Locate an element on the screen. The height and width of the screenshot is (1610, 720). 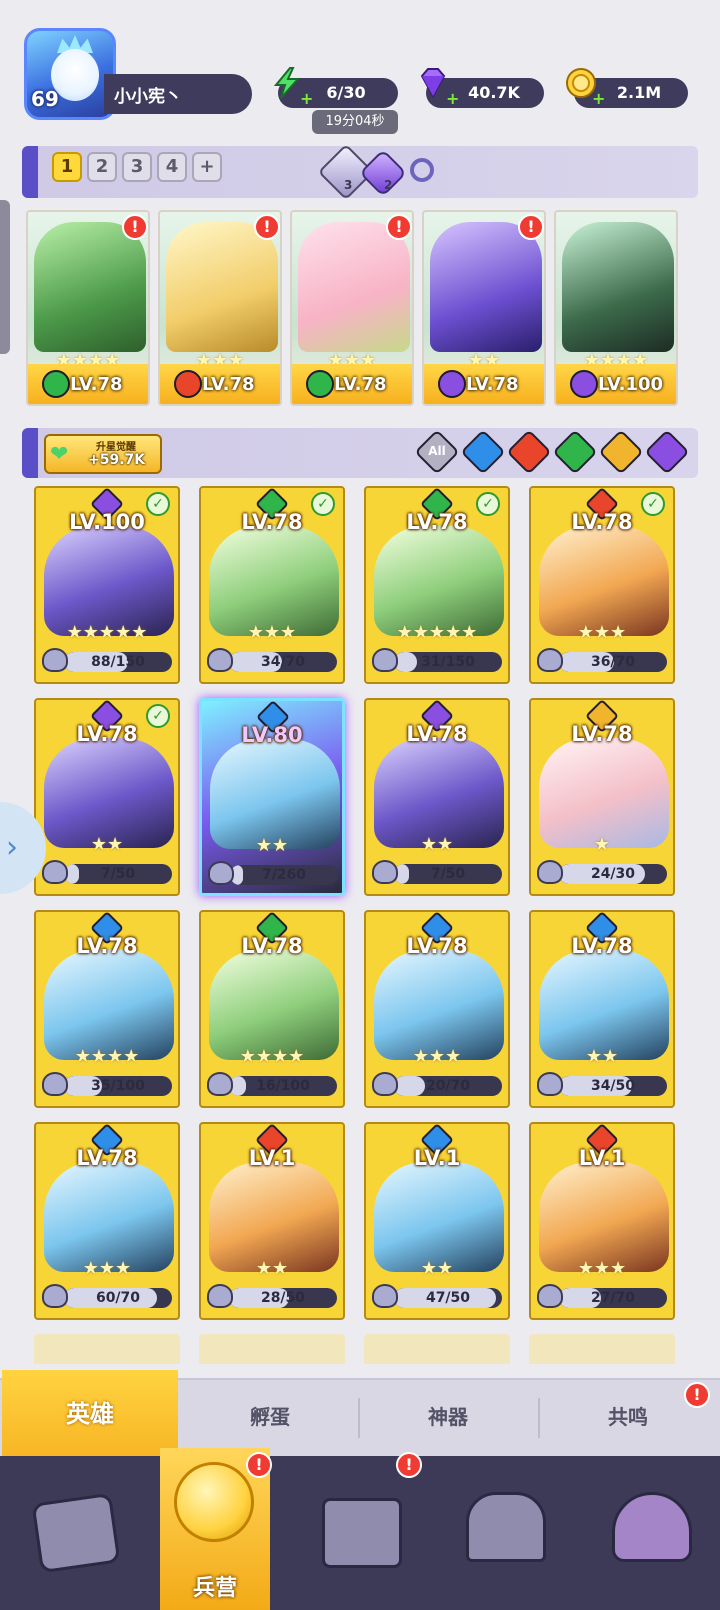
shard-progress-bar: 47/50 is located at coordinates (448, 1298).